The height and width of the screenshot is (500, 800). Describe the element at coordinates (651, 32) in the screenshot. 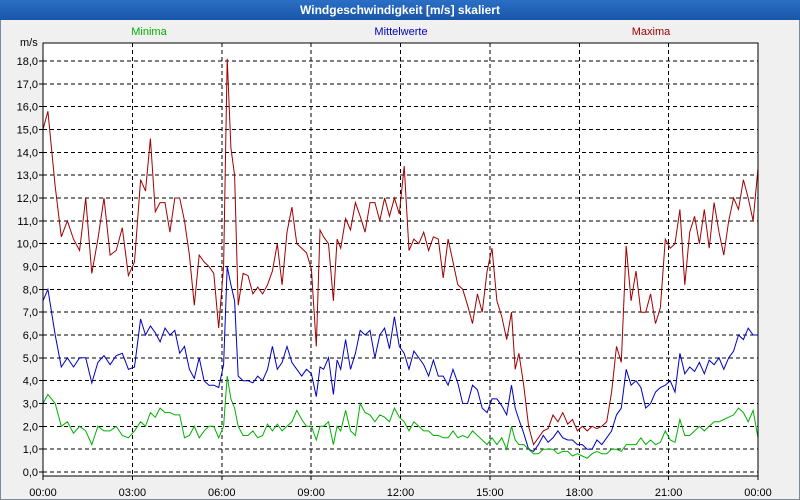

I see `legend-maxima: Maxima` at that location.